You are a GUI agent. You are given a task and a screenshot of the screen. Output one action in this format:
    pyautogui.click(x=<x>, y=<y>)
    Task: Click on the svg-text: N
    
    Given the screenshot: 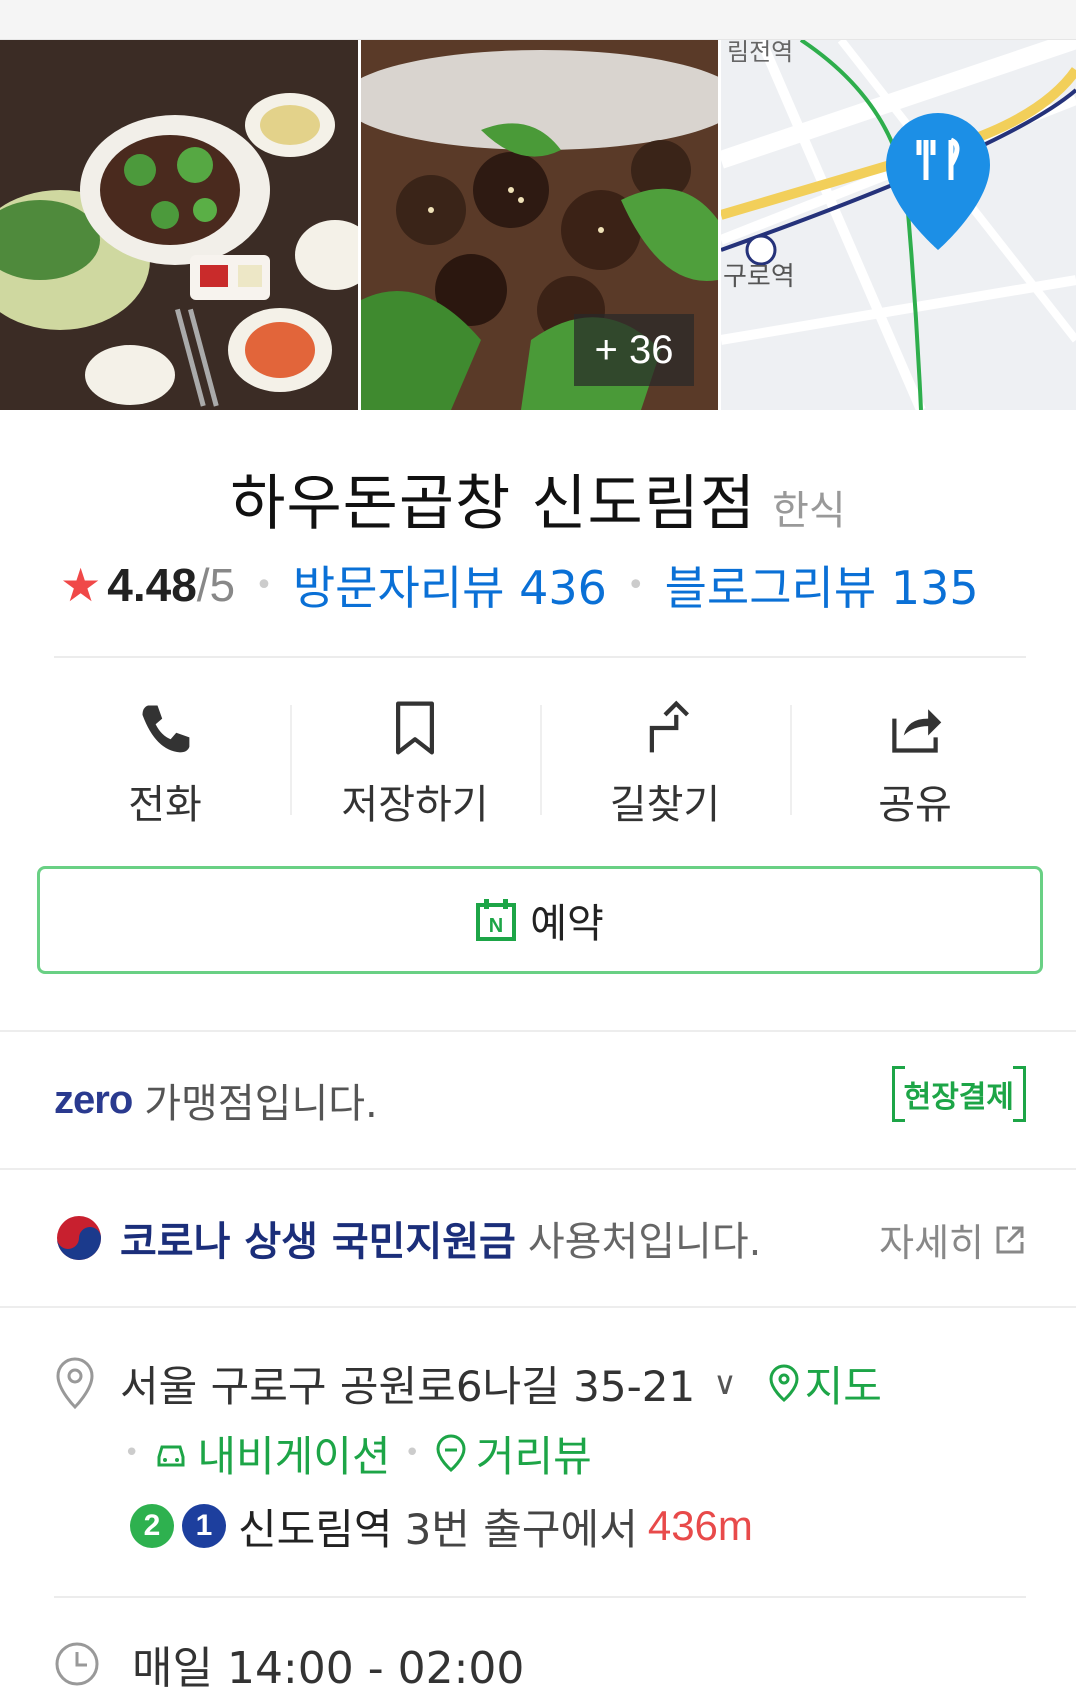 What is the action you would take?
    pyautogui.click(x=496, y=926)
    